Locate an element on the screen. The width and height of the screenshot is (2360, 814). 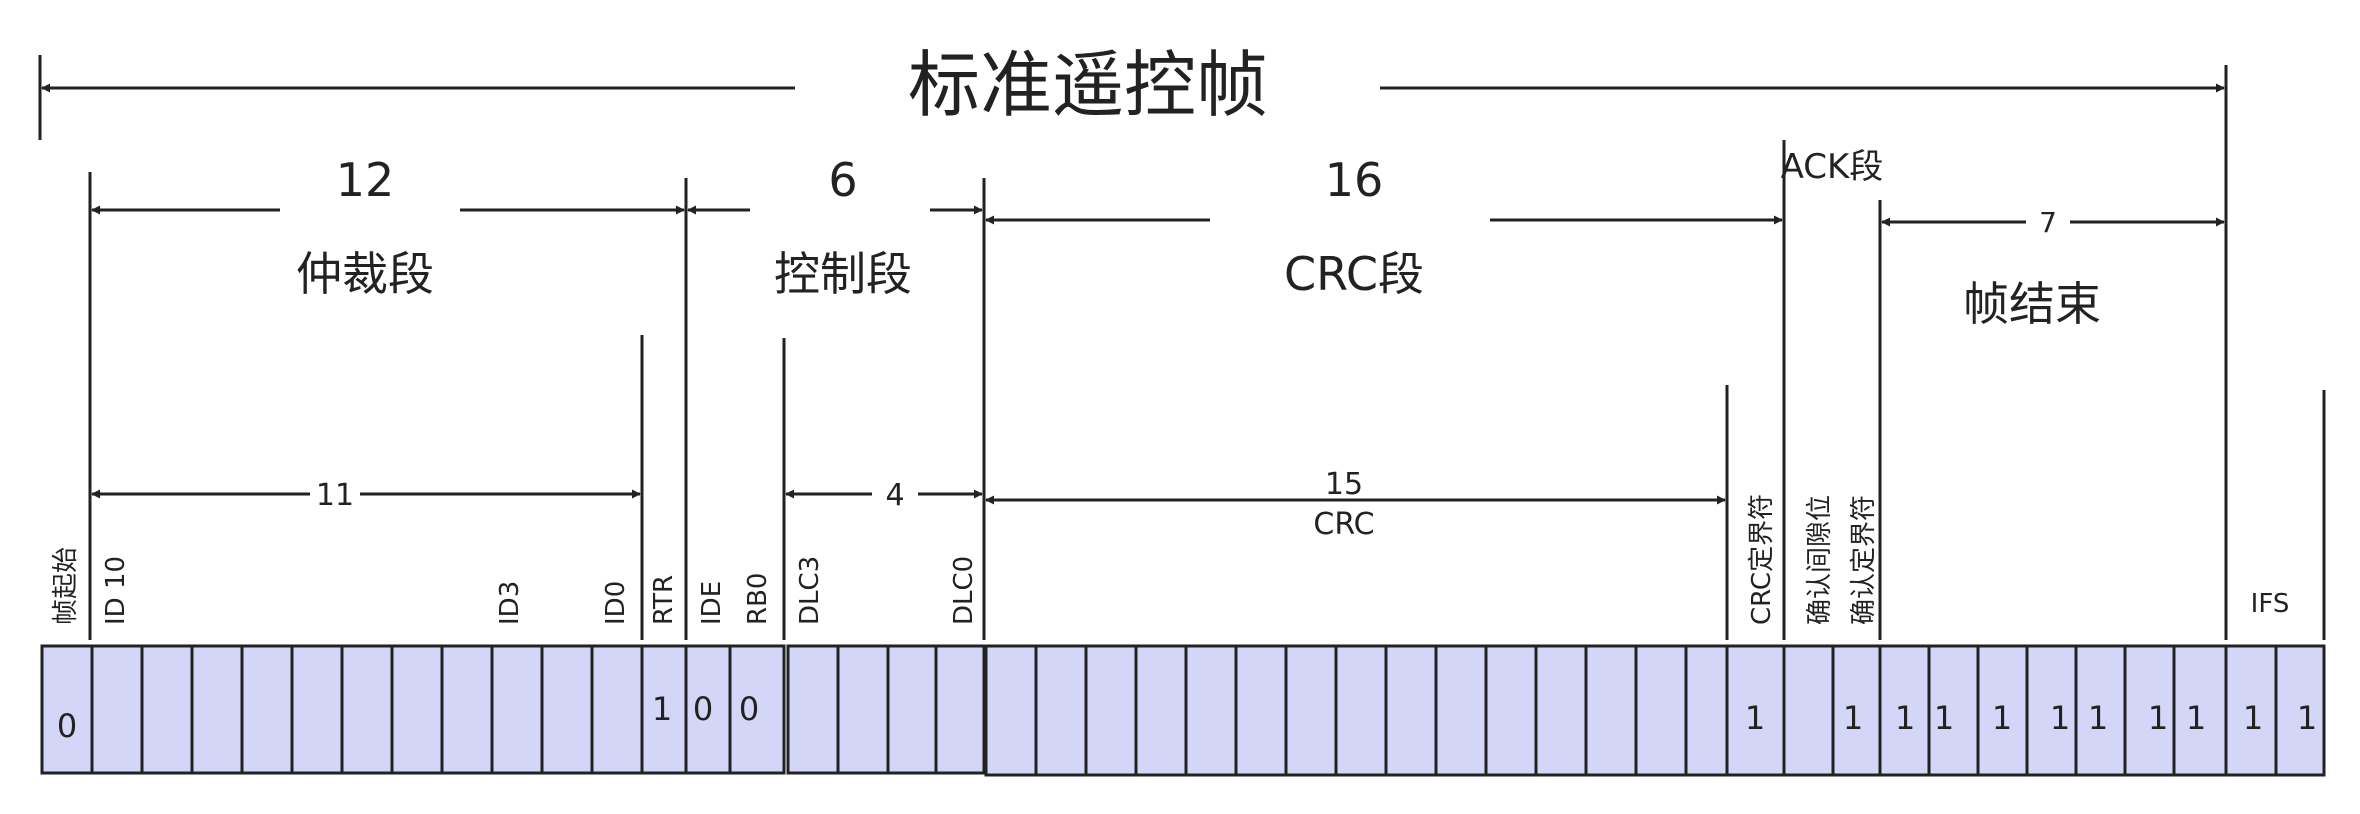
bit-value-rb0: 0 is located at coordinates (749, 709).